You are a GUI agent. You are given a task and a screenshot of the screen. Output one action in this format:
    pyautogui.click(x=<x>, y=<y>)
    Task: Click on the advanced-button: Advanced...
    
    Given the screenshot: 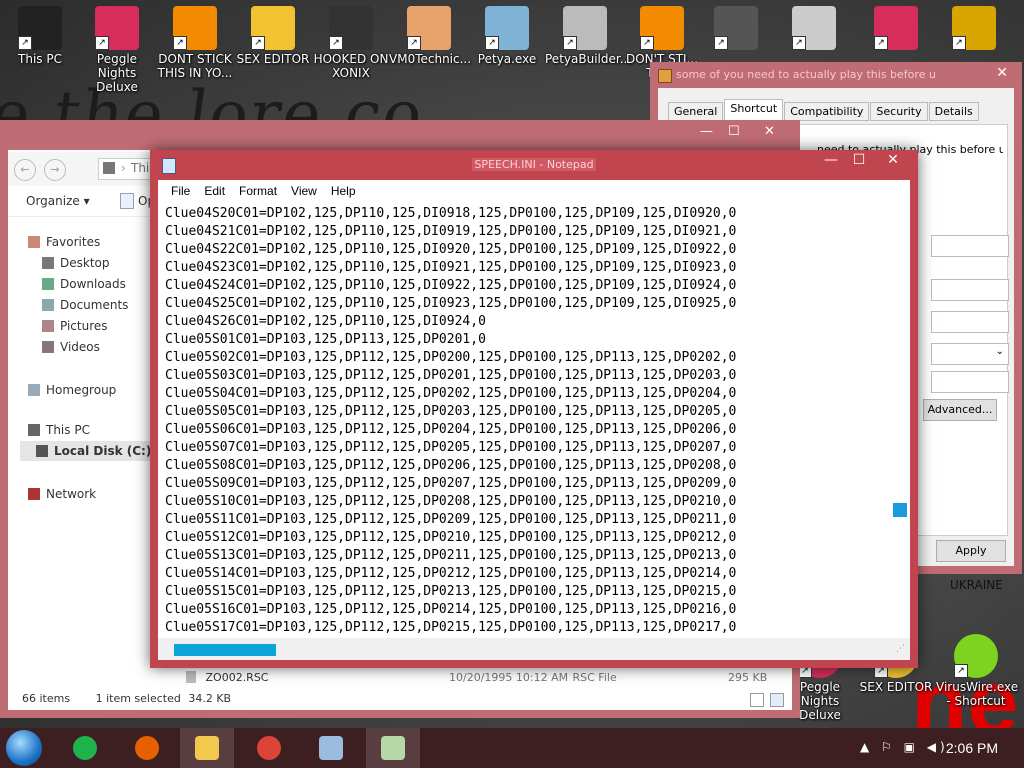 What is the action you would take?
    pyautogui.click(x=960, y=410)
    